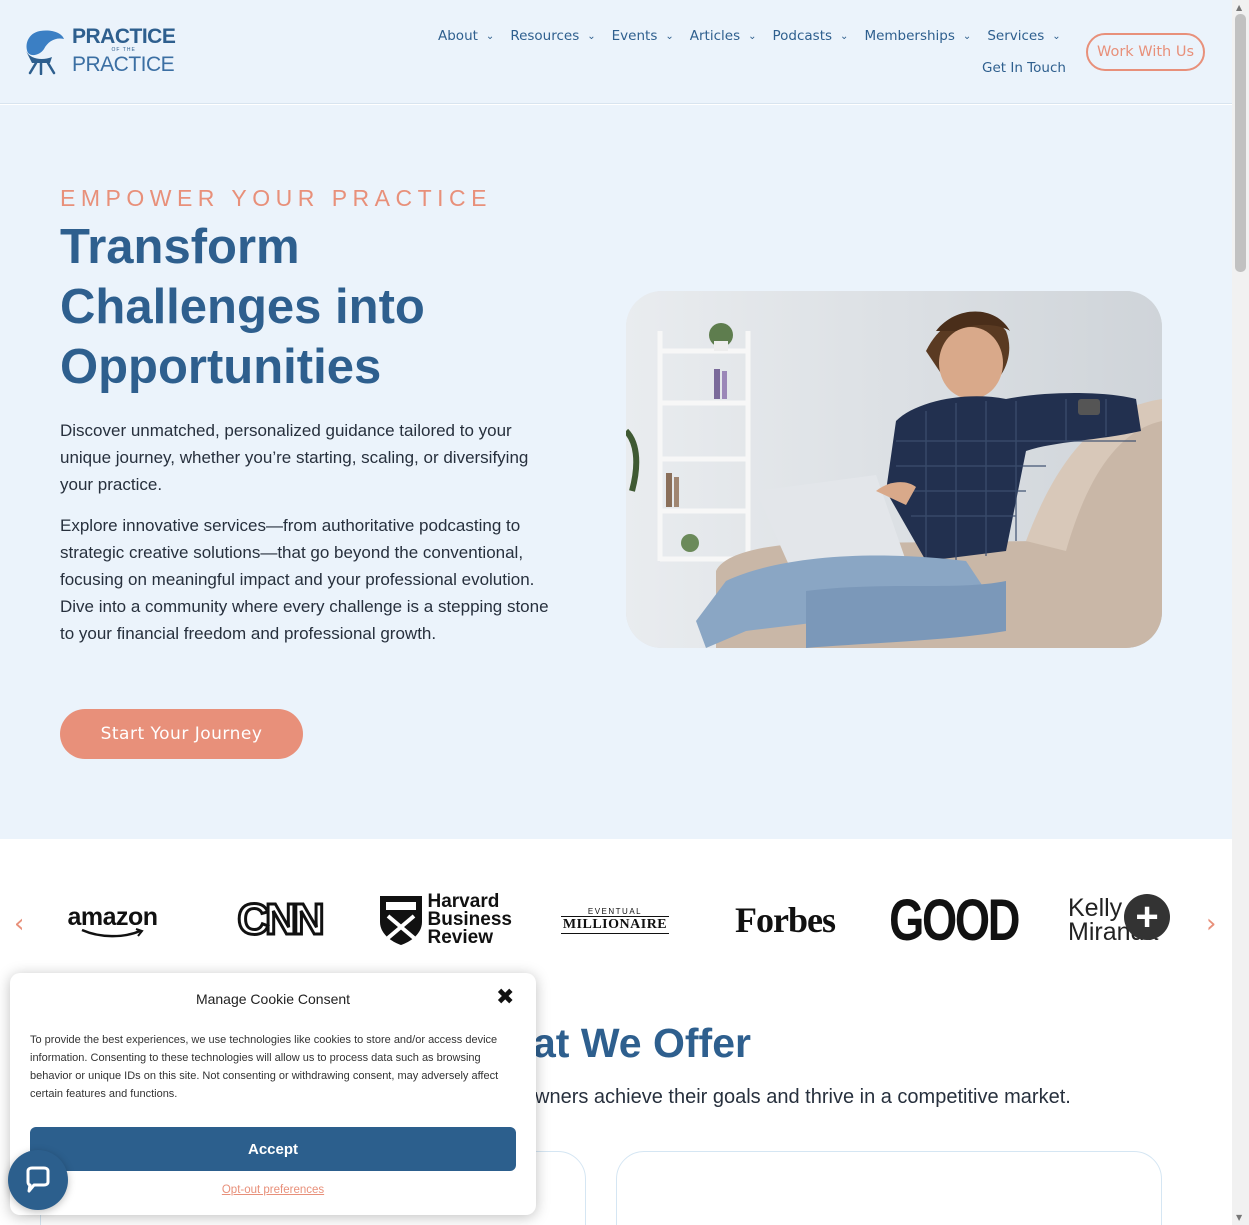  I want to click on cnn-logo: CNN, so click(279, 920).